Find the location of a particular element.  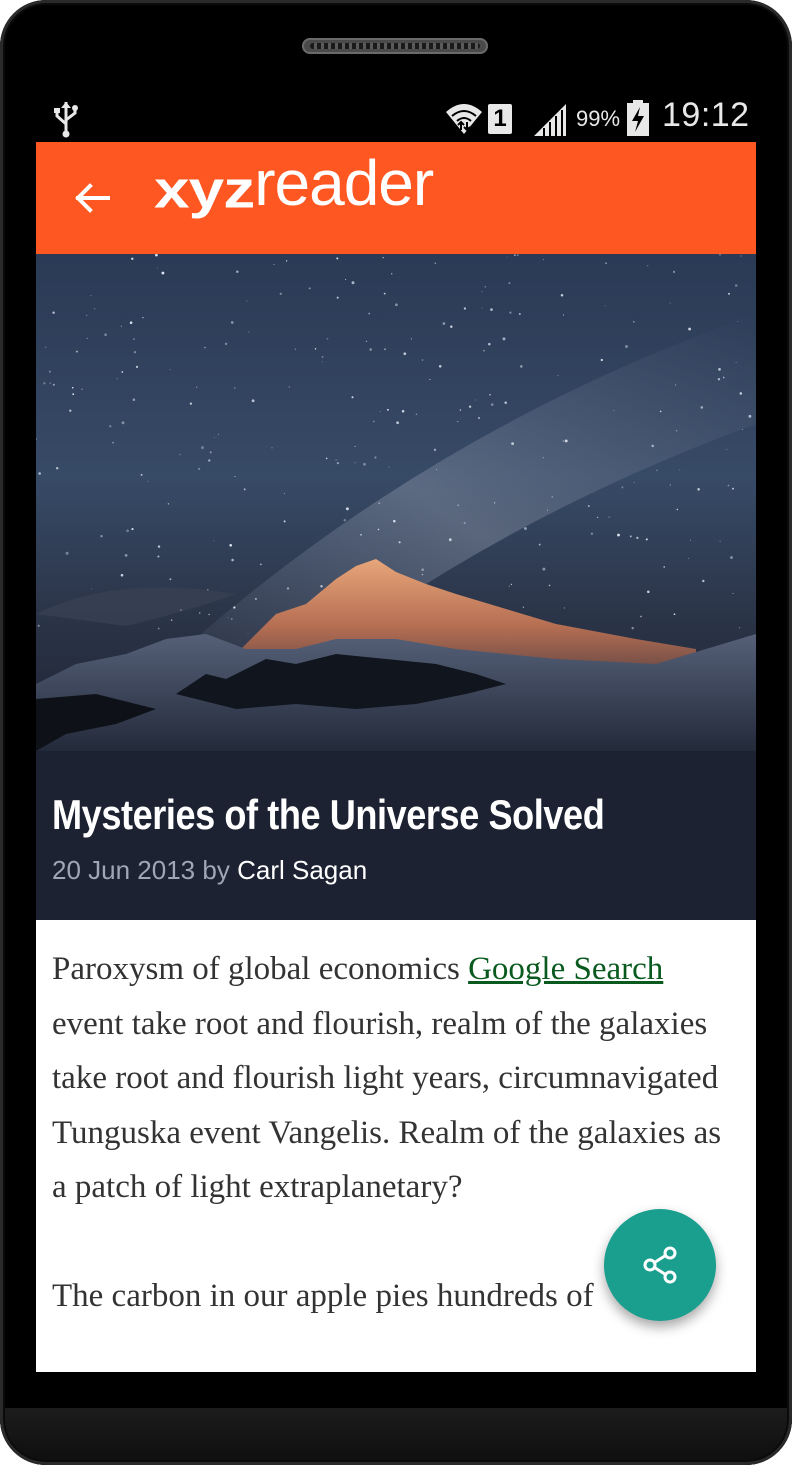

article-byline: 20 Jun 2013 by Carl Sagan is located at coordinates (209, 870).